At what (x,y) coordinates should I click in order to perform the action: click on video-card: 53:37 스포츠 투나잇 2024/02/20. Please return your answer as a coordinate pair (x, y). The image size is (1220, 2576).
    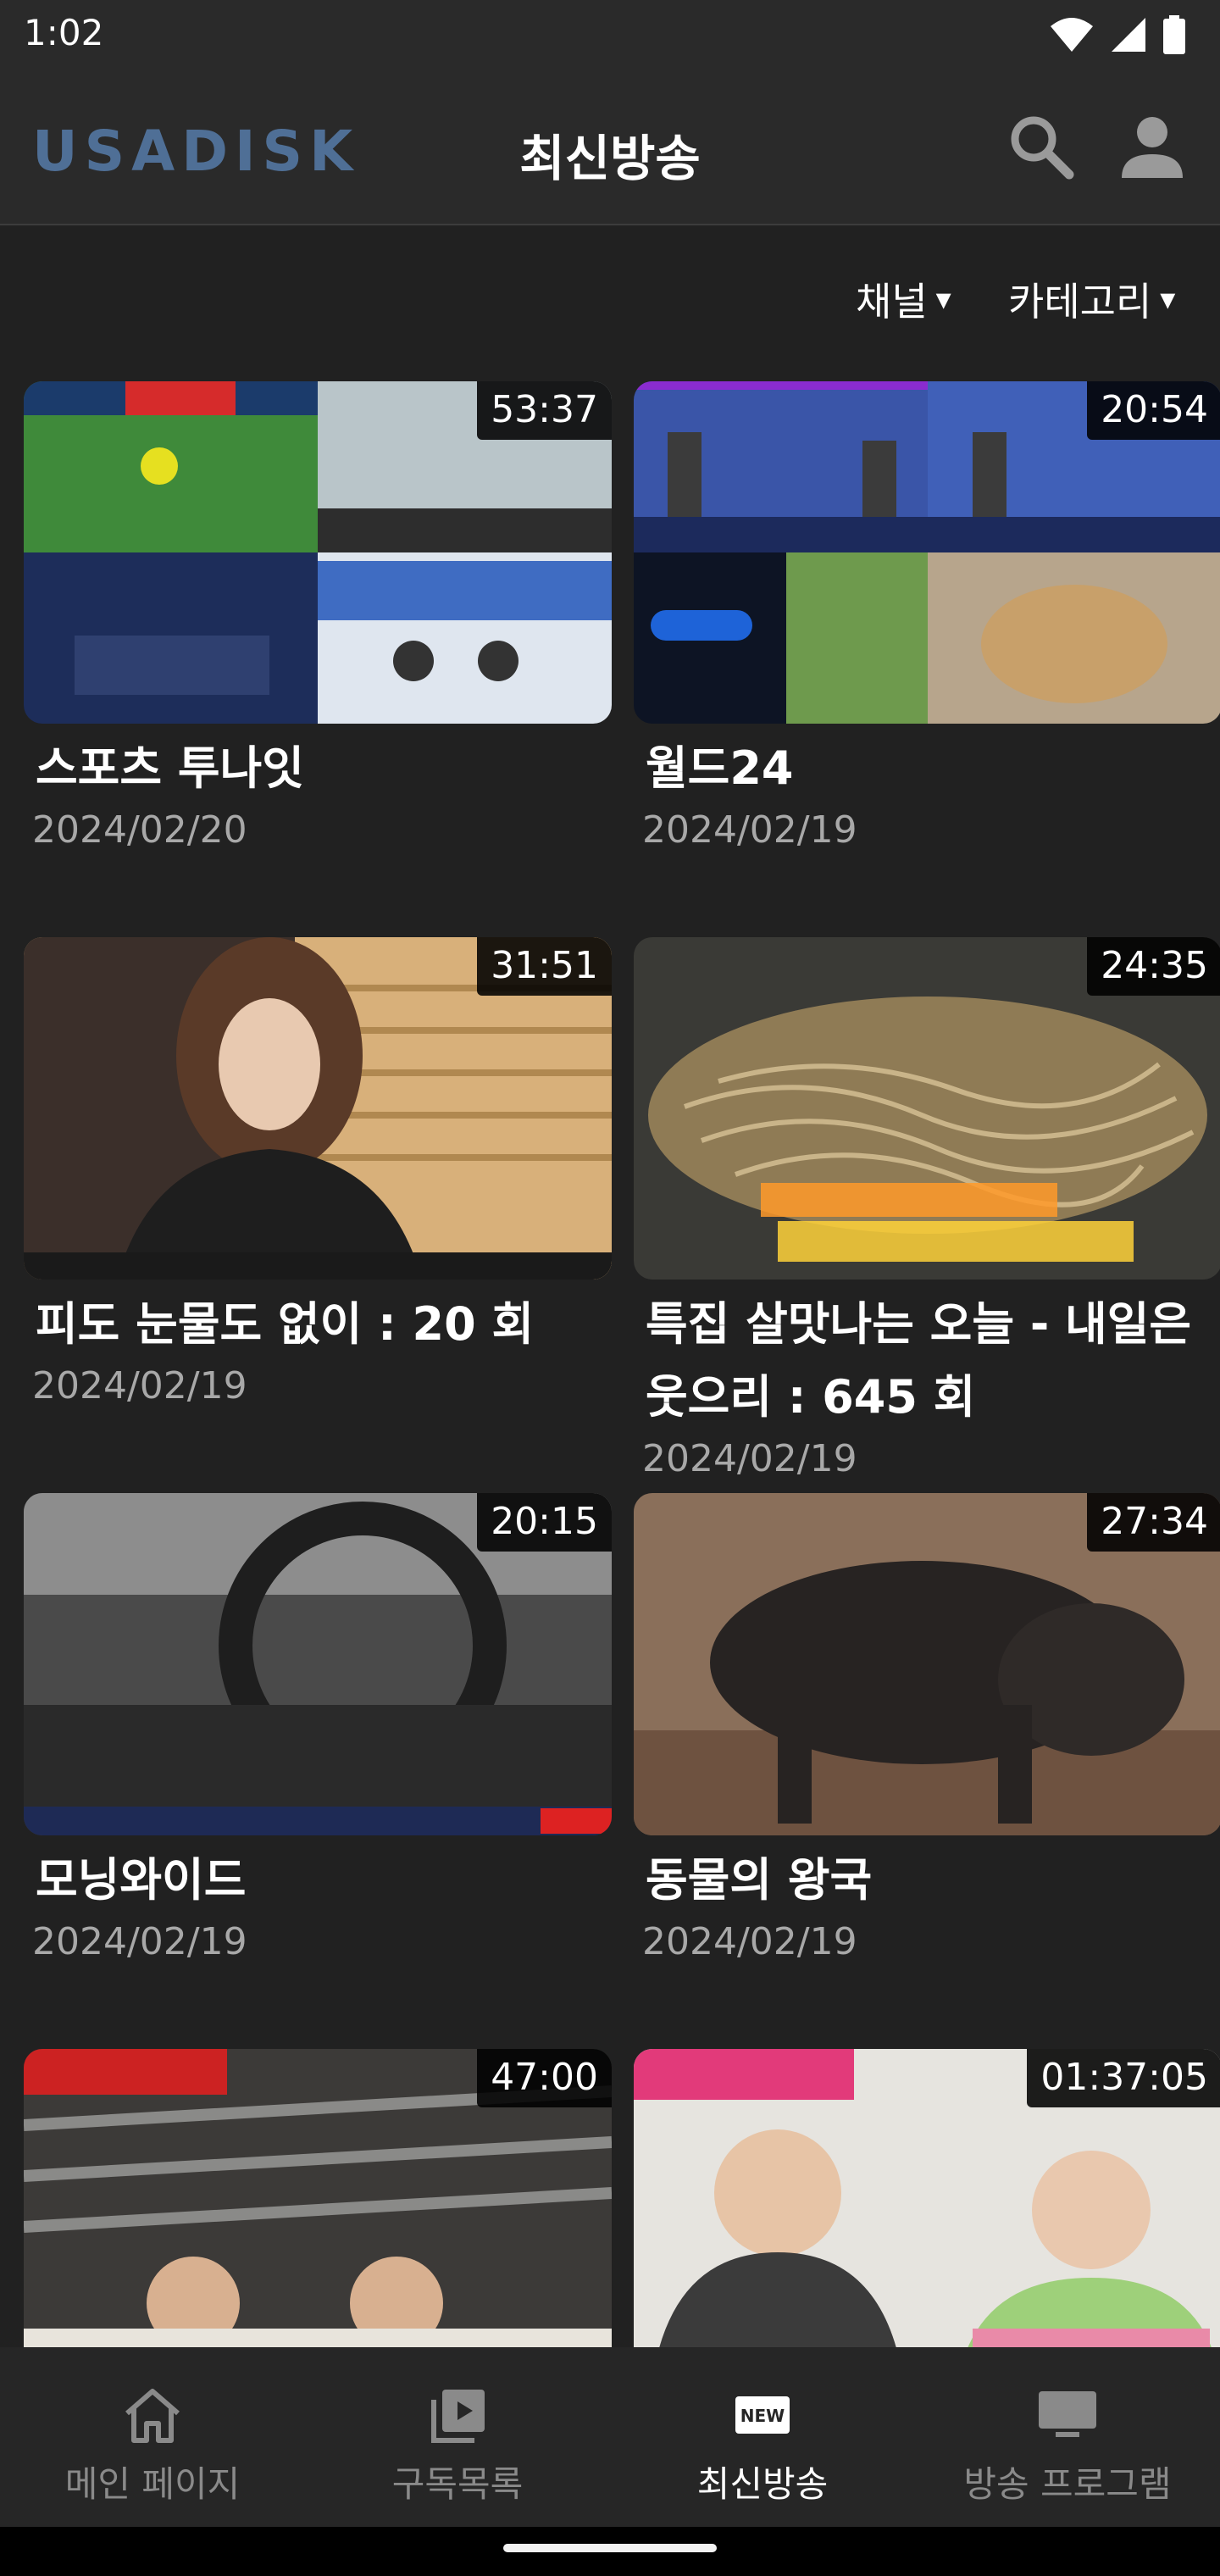
    Looking at the image, I should click on (318, 618).